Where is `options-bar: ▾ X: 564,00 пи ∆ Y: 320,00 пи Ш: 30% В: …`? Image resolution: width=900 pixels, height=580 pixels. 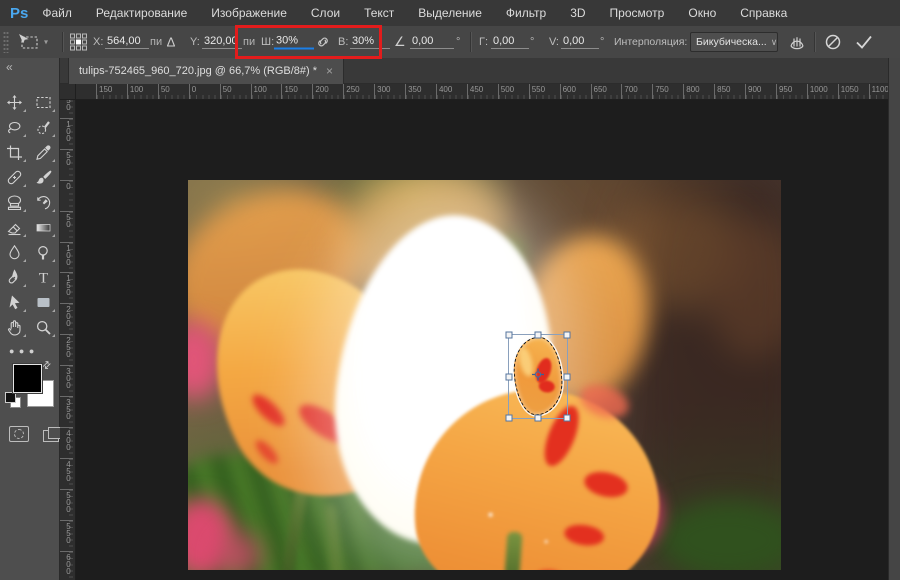
options-bar: ▾ X: 564,00 пи ∆ Y: 320,00 пи Ш: 30% В: … is located at coordinates (450, 42).